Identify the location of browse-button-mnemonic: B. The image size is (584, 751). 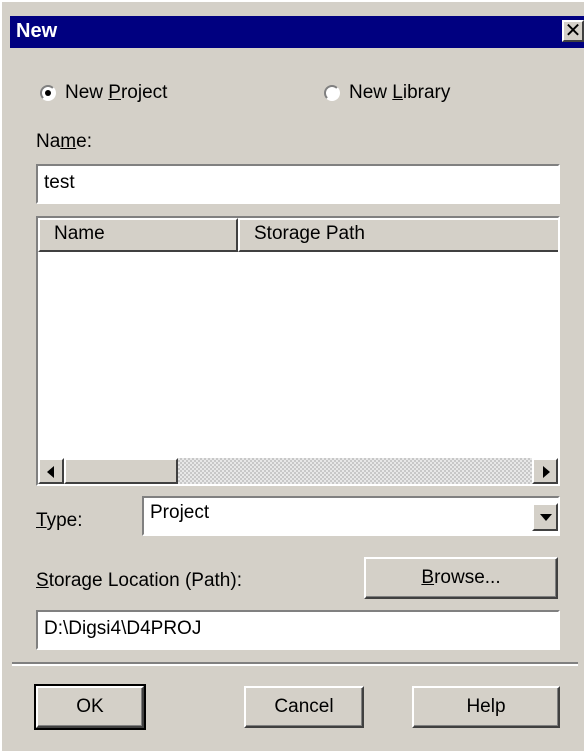
(428, 577).